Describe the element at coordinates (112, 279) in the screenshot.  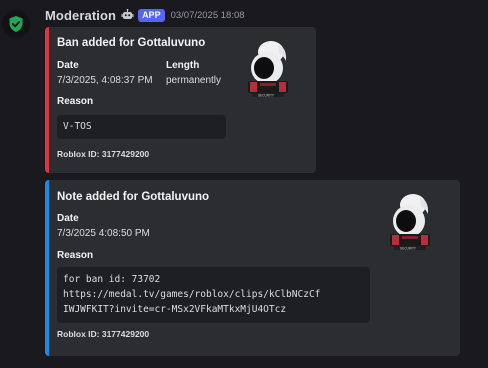
I see `code-line: for ban id: 73702` at that location.